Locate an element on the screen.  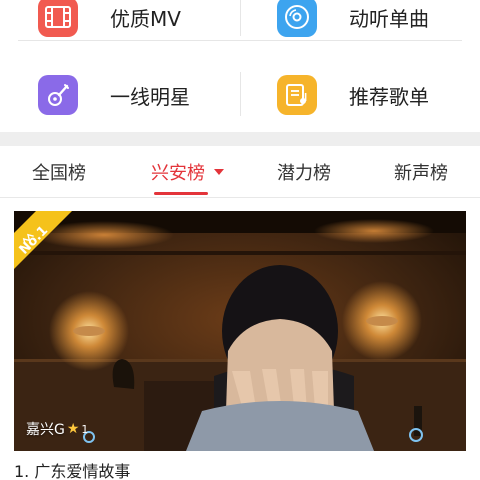
tab-national-chart: 全国榜 is located at coordinates (59, 172).